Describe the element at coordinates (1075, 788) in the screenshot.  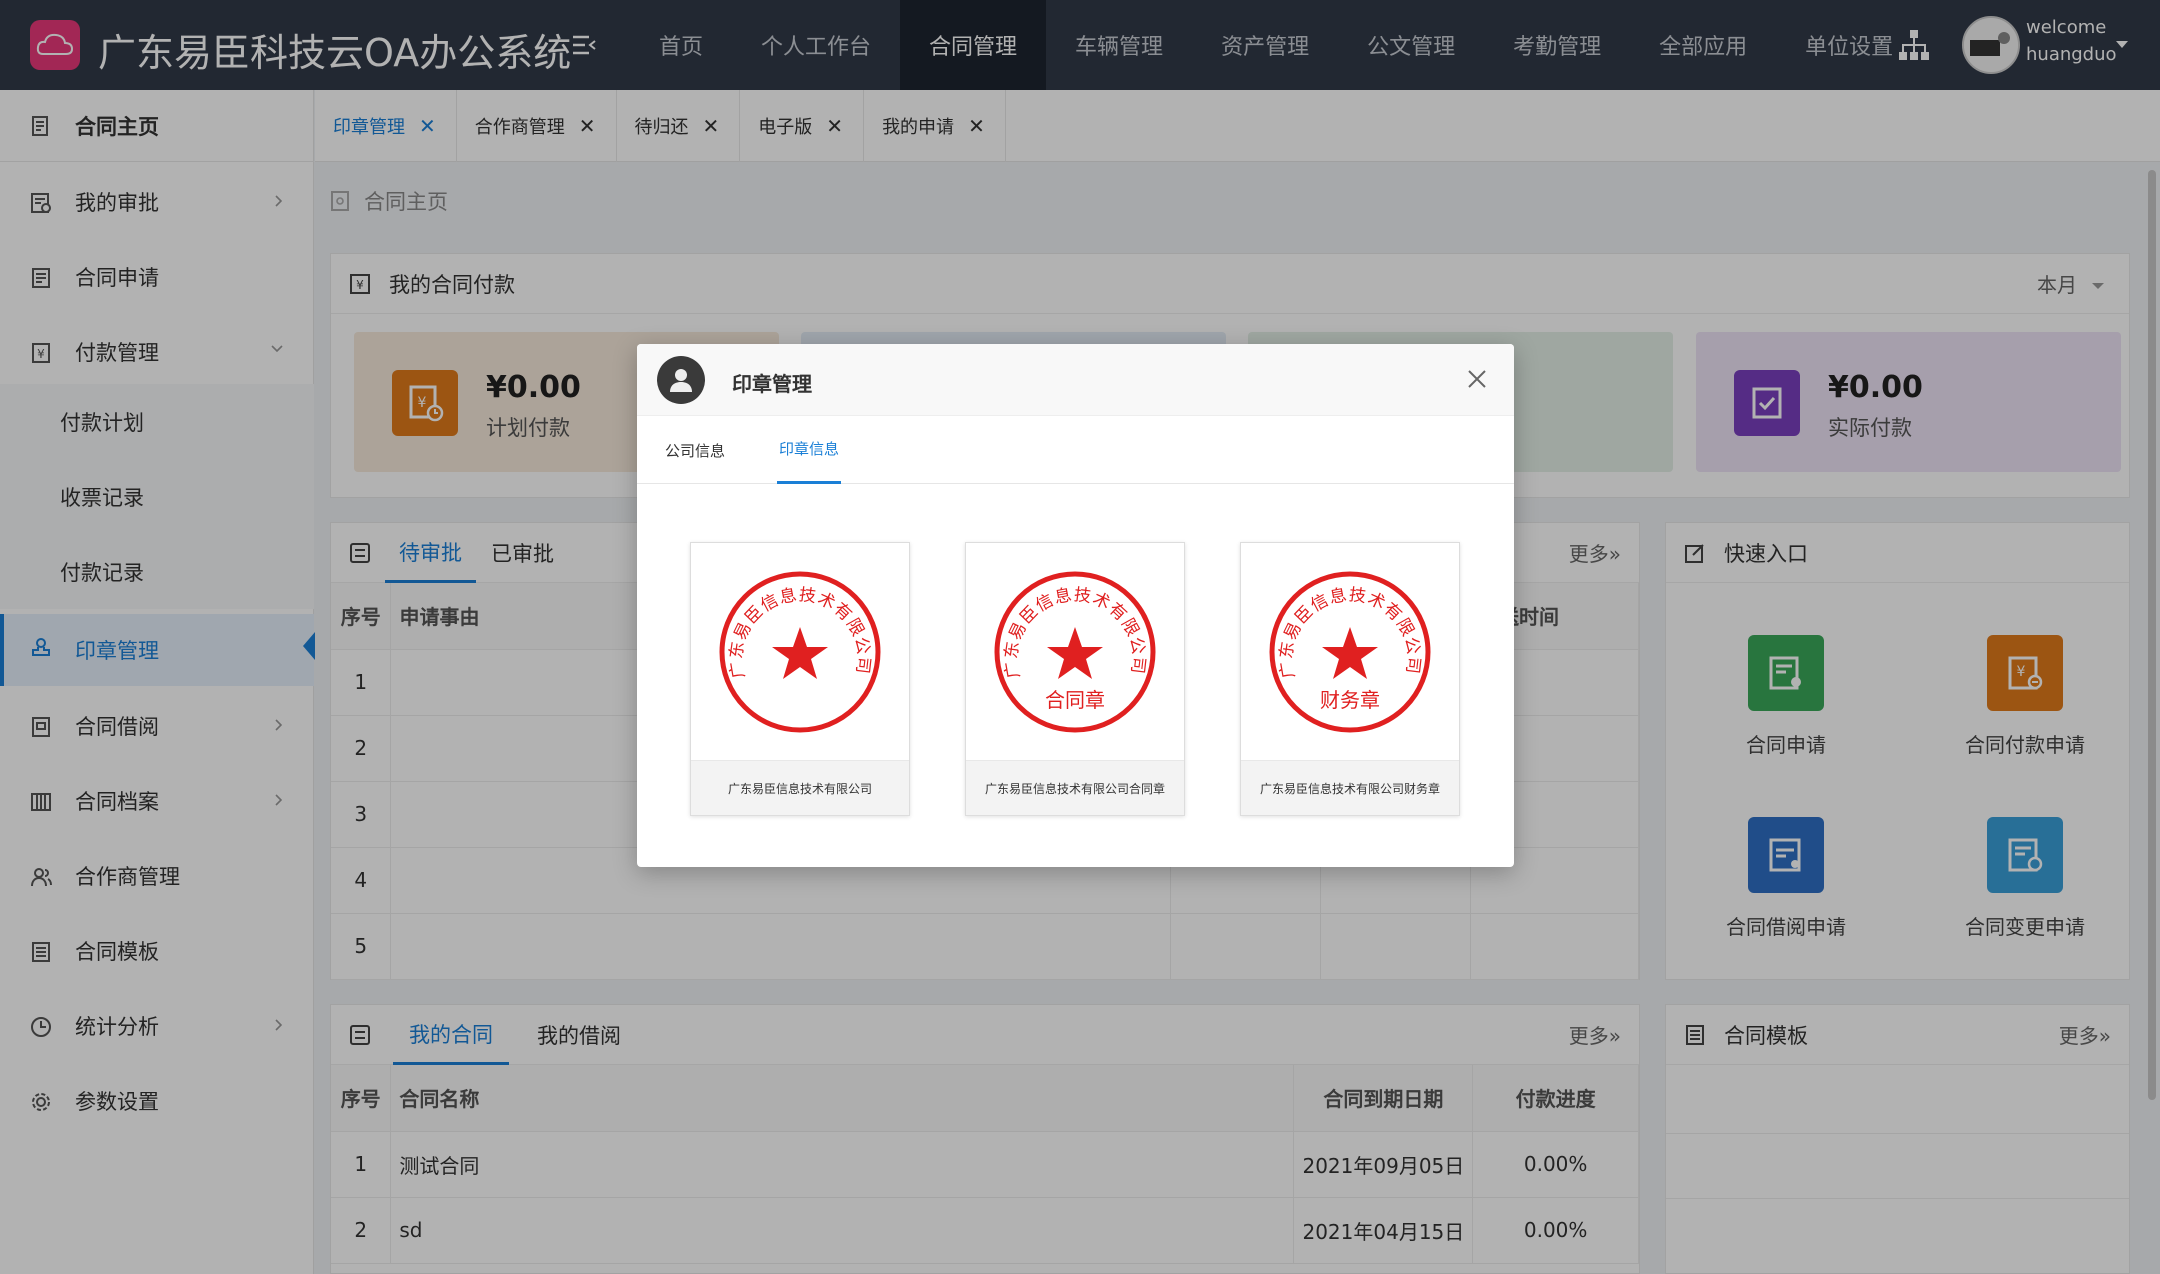
I see `seal-caption: 广东易臣信息技术有限公司合同章` at that location.